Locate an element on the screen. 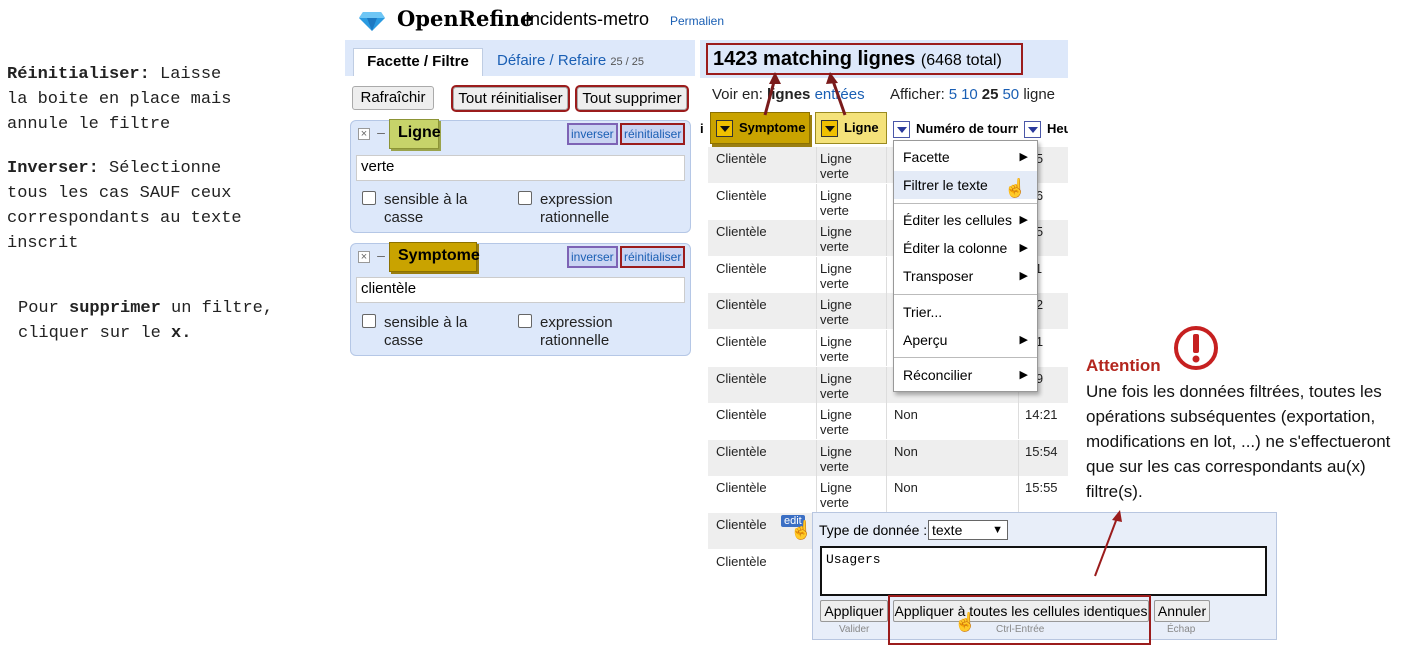 Image resolution: width=1410 pixels, height=652 pixels. attention-title: Attention is located at coordinates (1123, 365).